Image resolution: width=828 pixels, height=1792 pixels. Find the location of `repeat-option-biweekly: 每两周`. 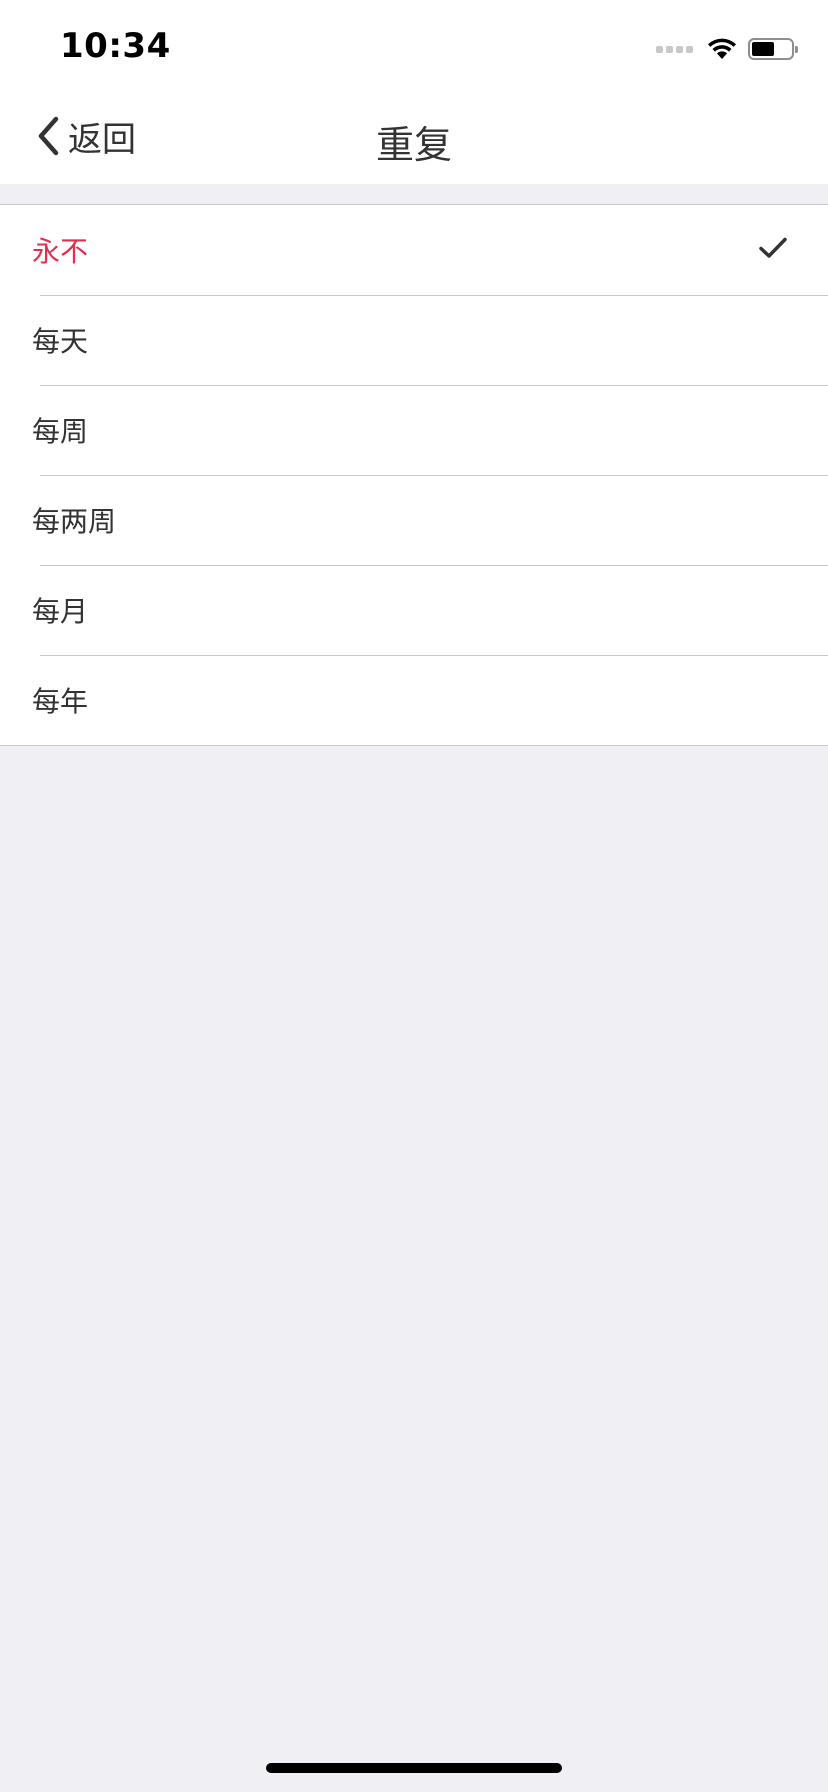

repeat-option-biweekly: 每两周 is located at coordinates (414, 520).